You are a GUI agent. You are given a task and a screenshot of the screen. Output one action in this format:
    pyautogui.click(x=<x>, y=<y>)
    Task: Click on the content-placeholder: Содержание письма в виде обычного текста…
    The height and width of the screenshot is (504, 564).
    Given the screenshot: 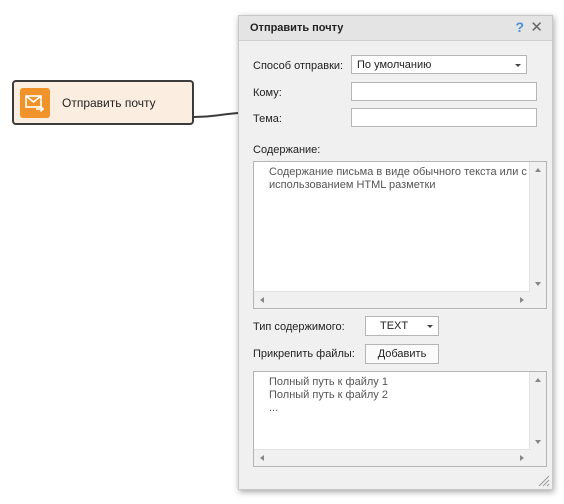 What is the action you would take?
    pyautogui.click(x=398, y=178)
    